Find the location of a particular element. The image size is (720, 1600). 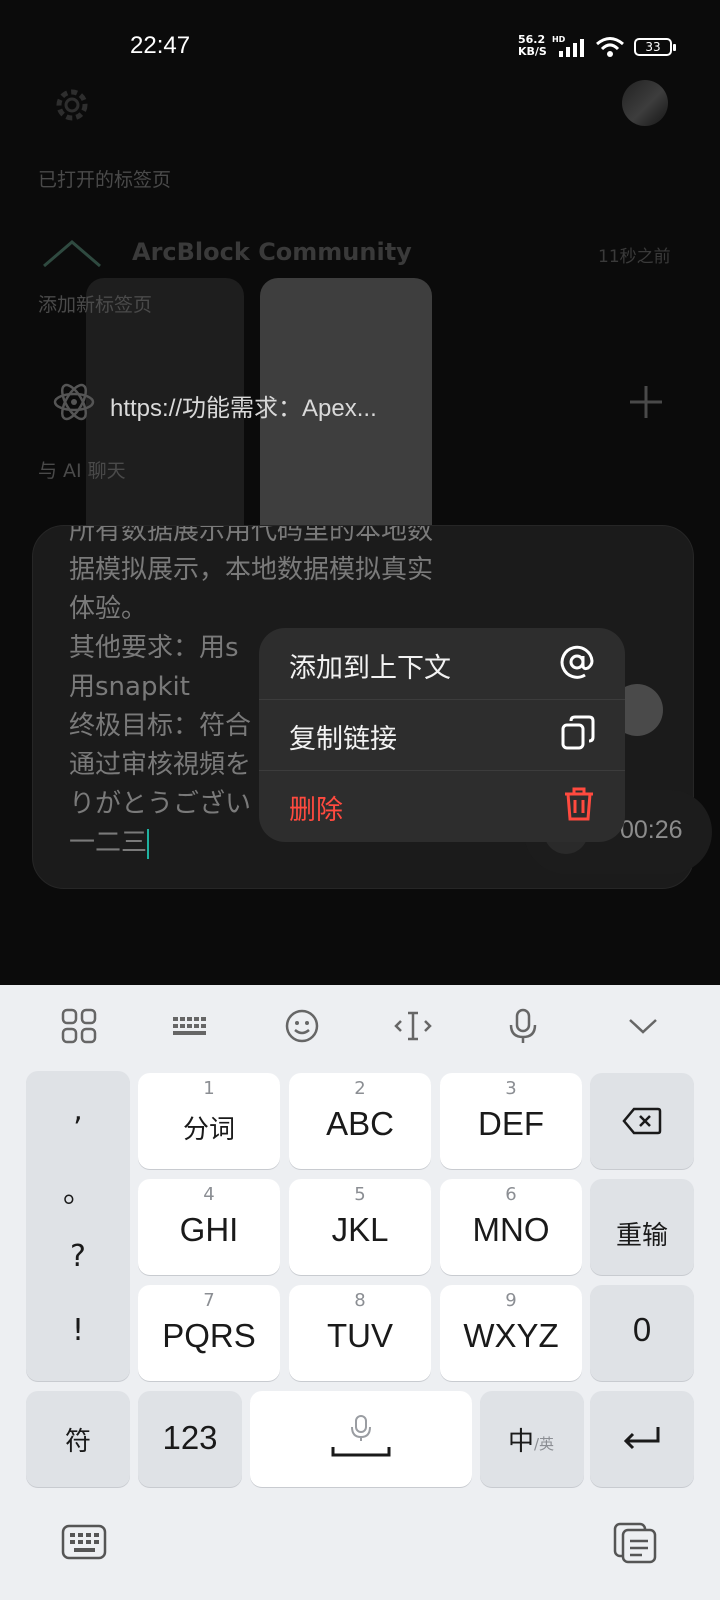

section-open-tabs: 已打开的标签页 is located at coordinates (105, 180).